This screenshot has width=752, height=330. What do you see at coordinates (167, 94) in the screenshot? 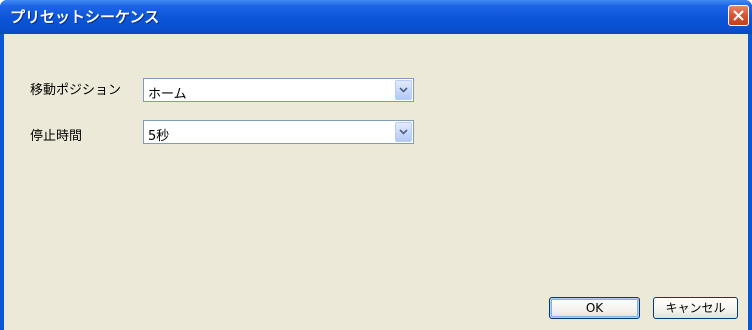
I see `position-select-value: ホーム` at bounding box center [167, 94].